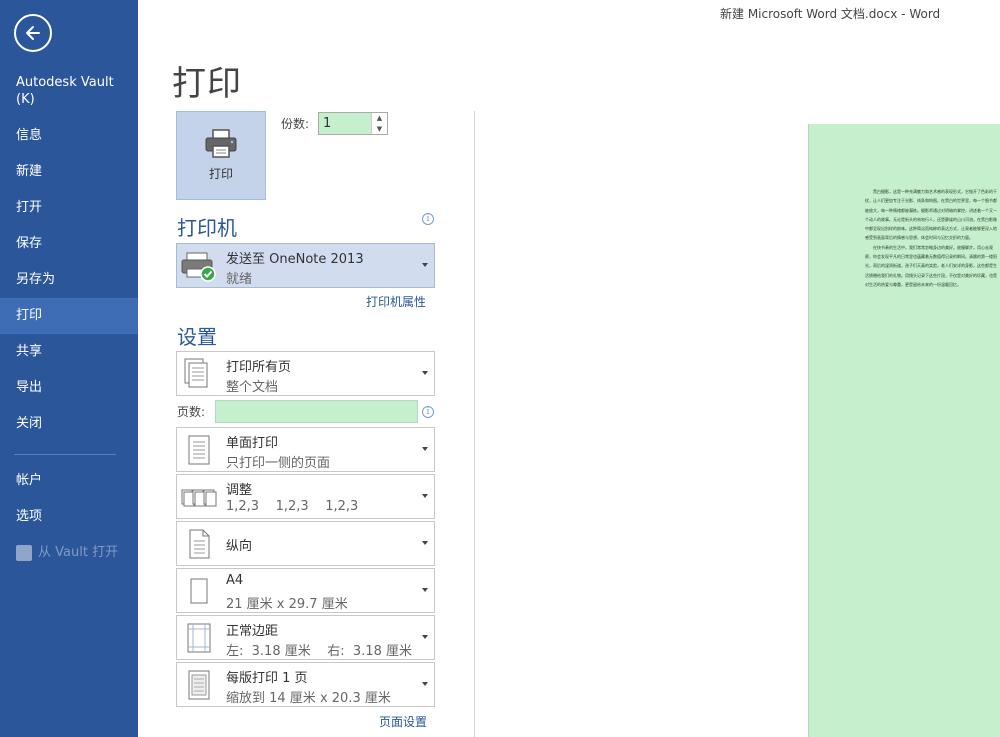  Describe the element at coordinates (196, 373) in the screenshot. I see `pages-icon` at that location.